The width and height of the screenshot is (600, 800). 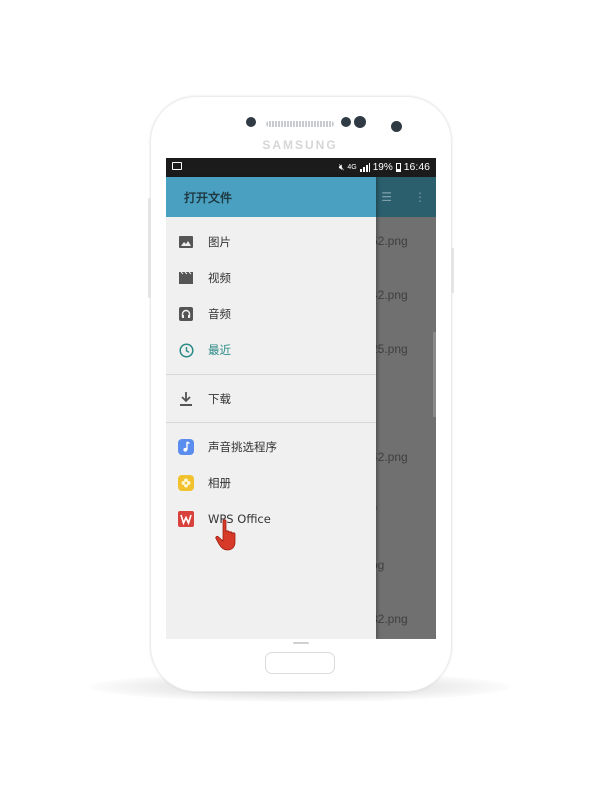 What do you see at coordinates (242, 447) in the screenshot?
I see `drawer-item-label: 声音挑选程序` at bounding box center [242, 447].